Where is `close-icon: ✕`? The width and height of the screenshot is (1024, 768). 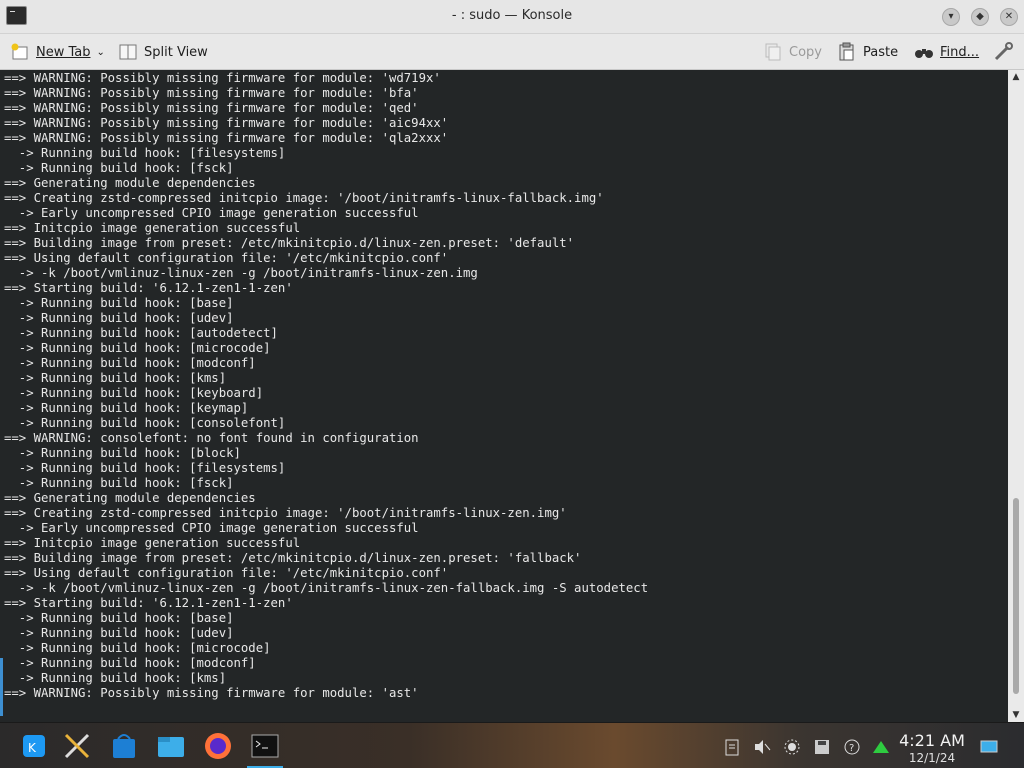
close-icon: ✕ is located at coordinates (1009, 16).